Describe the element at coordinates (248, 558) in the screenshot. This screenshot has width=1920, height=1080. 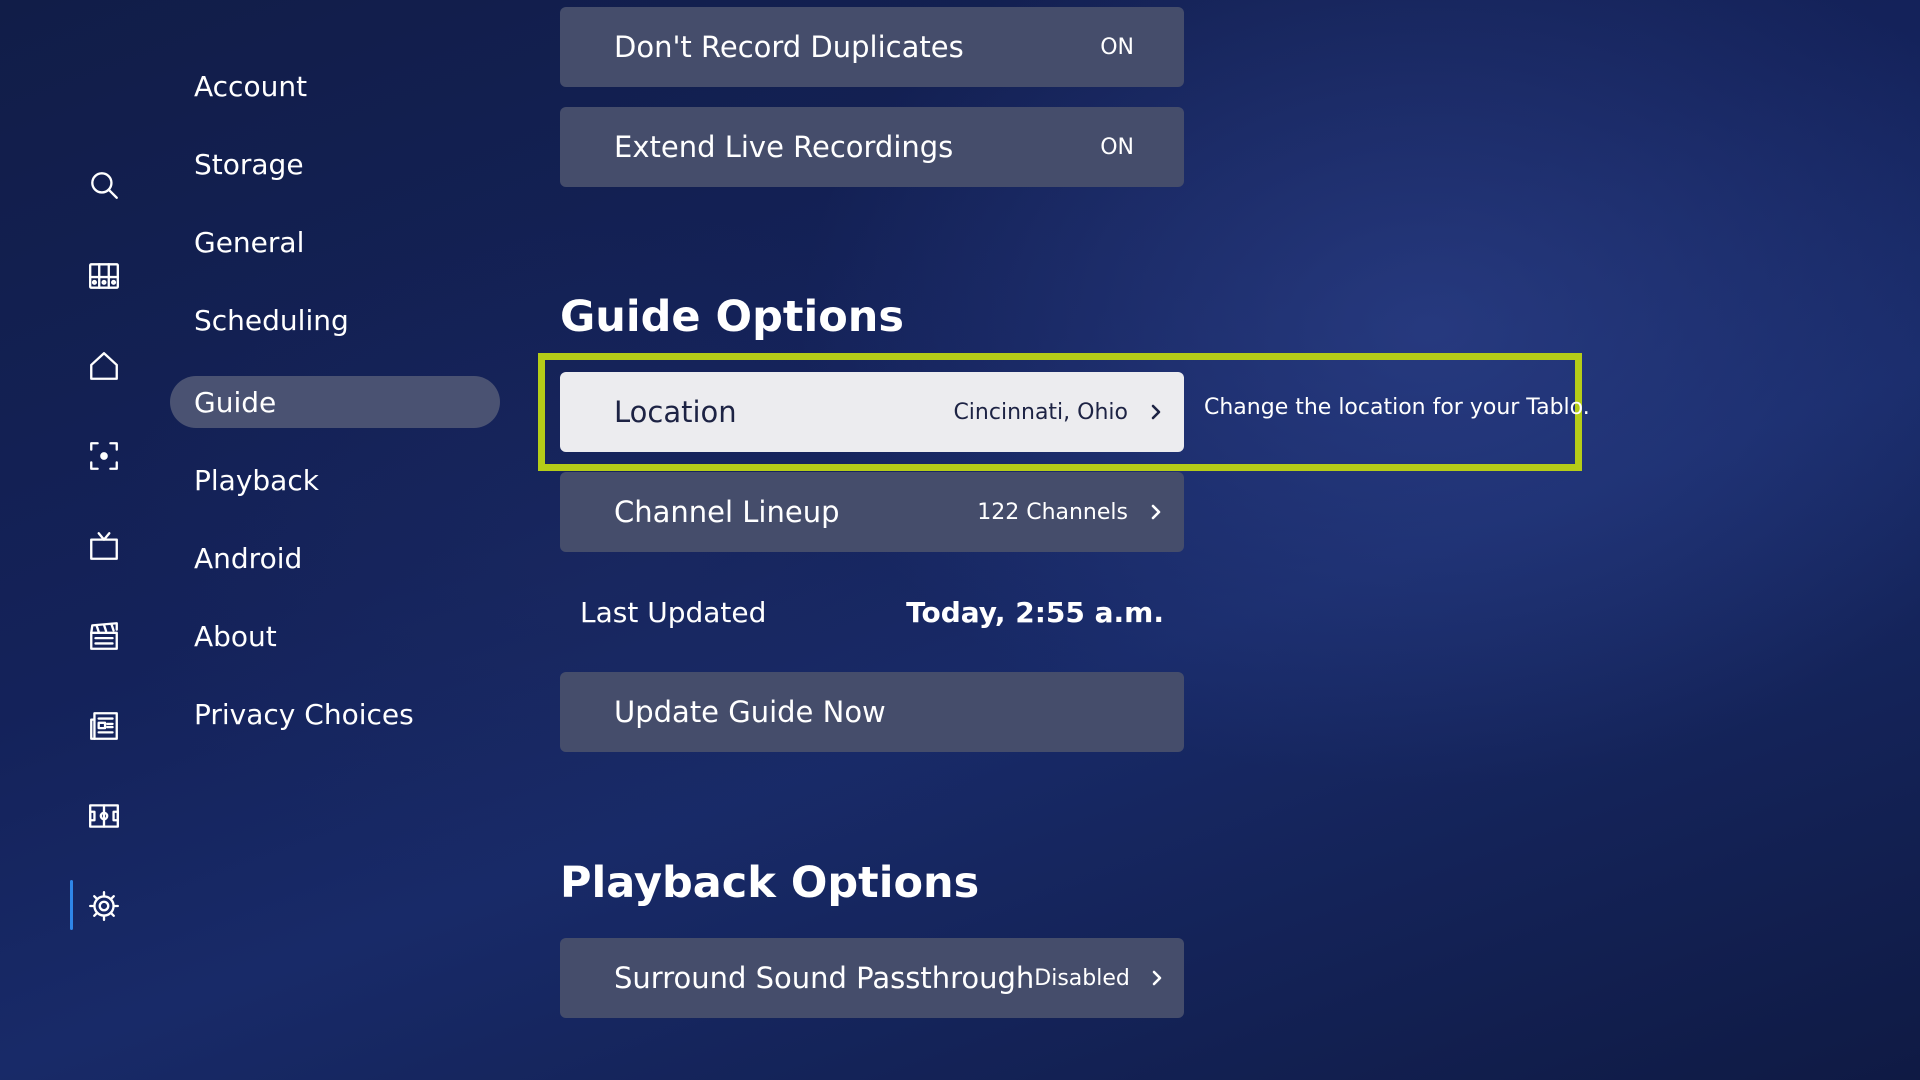
I see `menu-item-label: Android` at that location.